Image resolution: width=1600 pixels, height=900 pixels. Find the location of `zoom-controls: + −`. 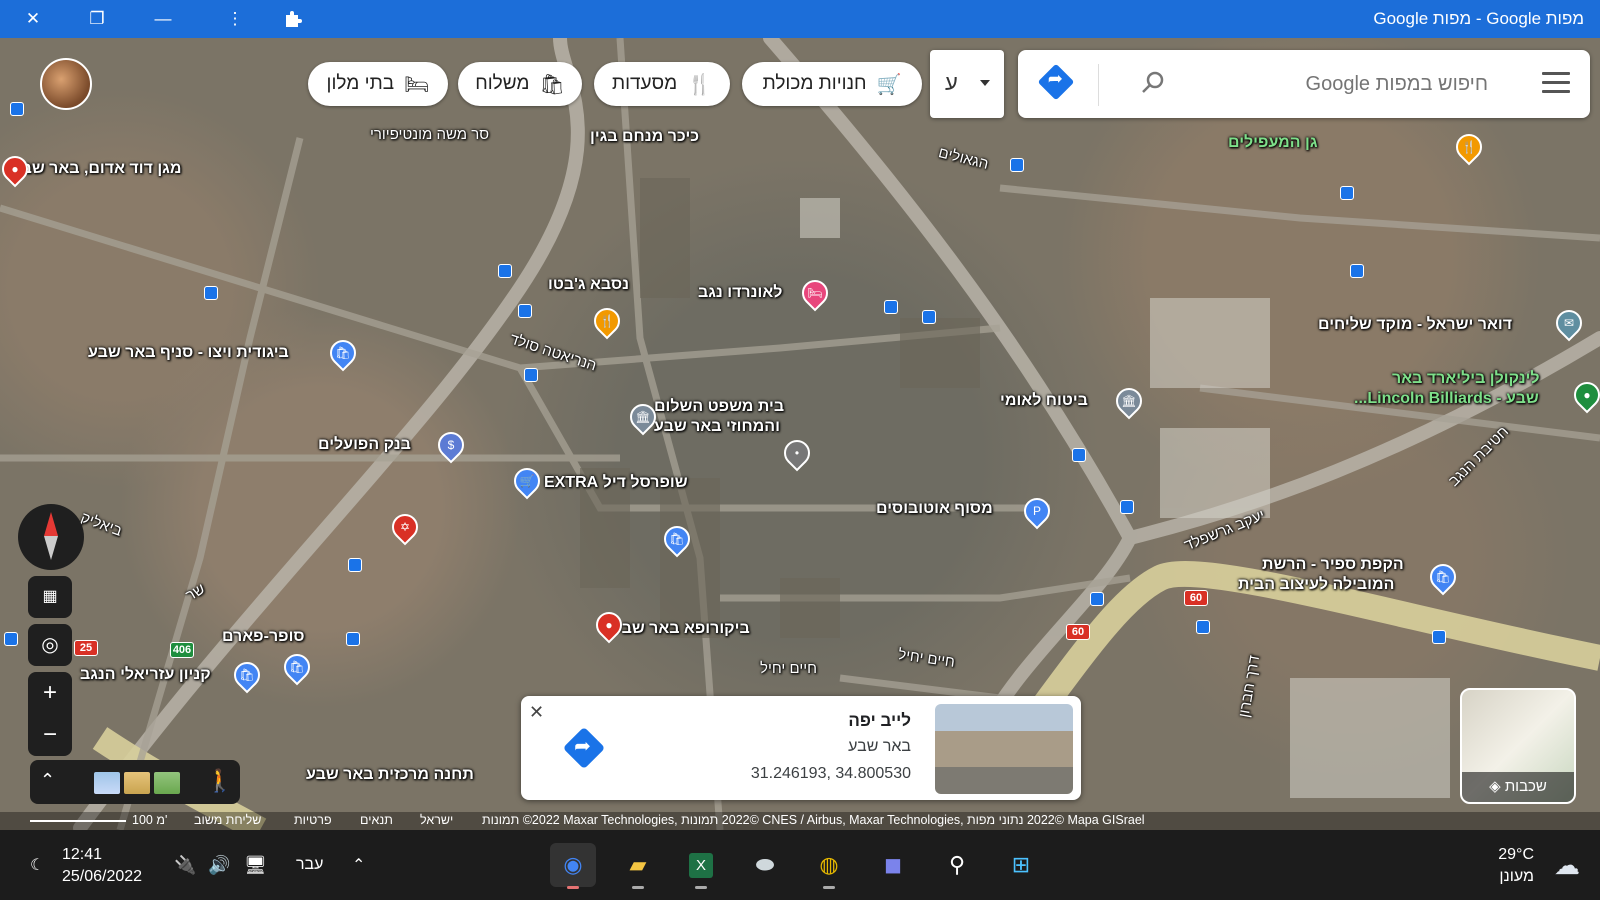

zoom-controls: + − is located at coordinates (50, 714).